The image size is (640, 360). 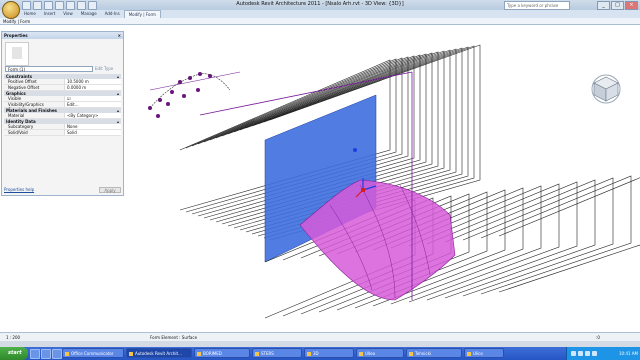 I want to click on quick-access-toolbar, so click(x=59, y=5).